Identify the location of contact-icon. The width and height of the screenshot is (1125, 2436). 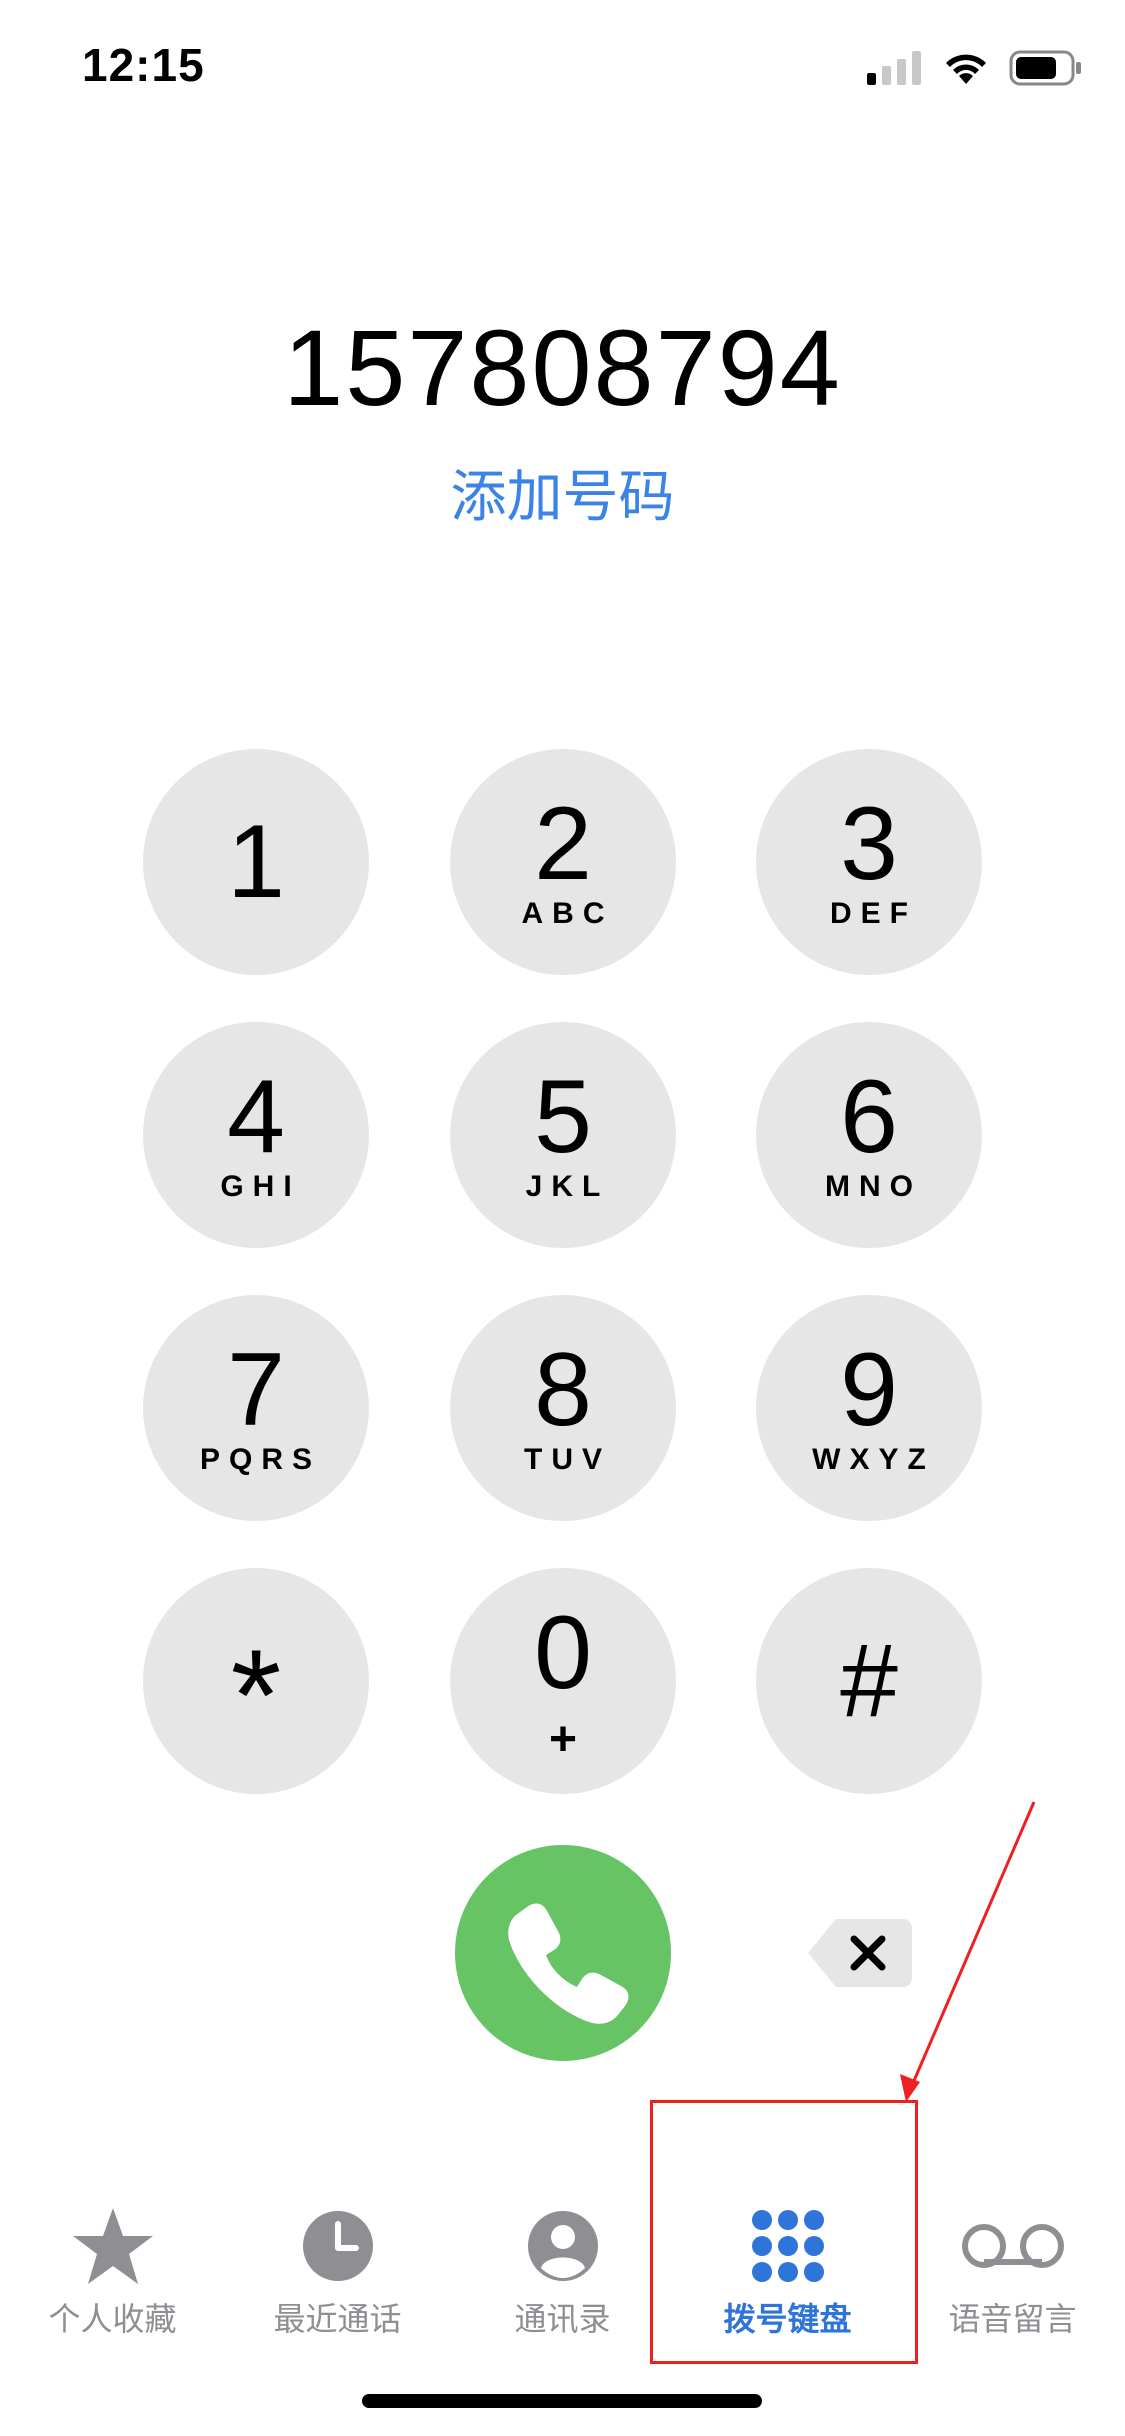
(562, 2246).